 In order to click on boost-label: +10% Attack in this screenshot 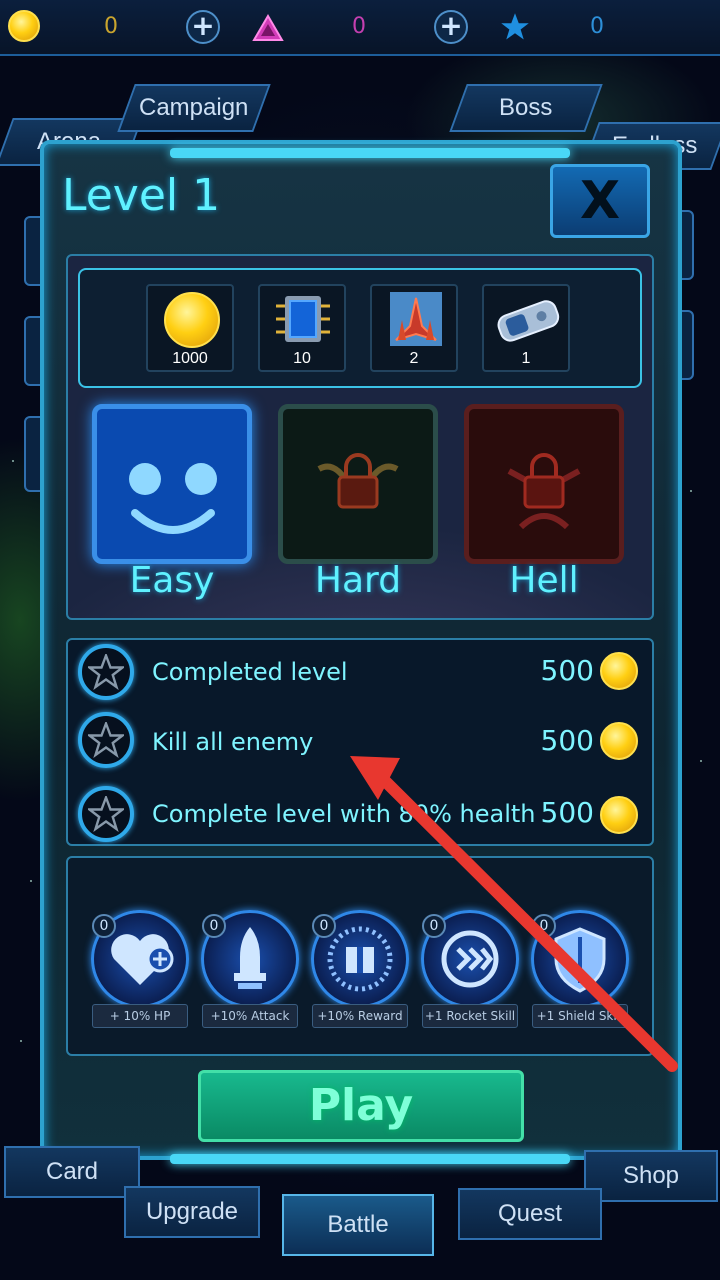, I will do `click(250, 1016)`.